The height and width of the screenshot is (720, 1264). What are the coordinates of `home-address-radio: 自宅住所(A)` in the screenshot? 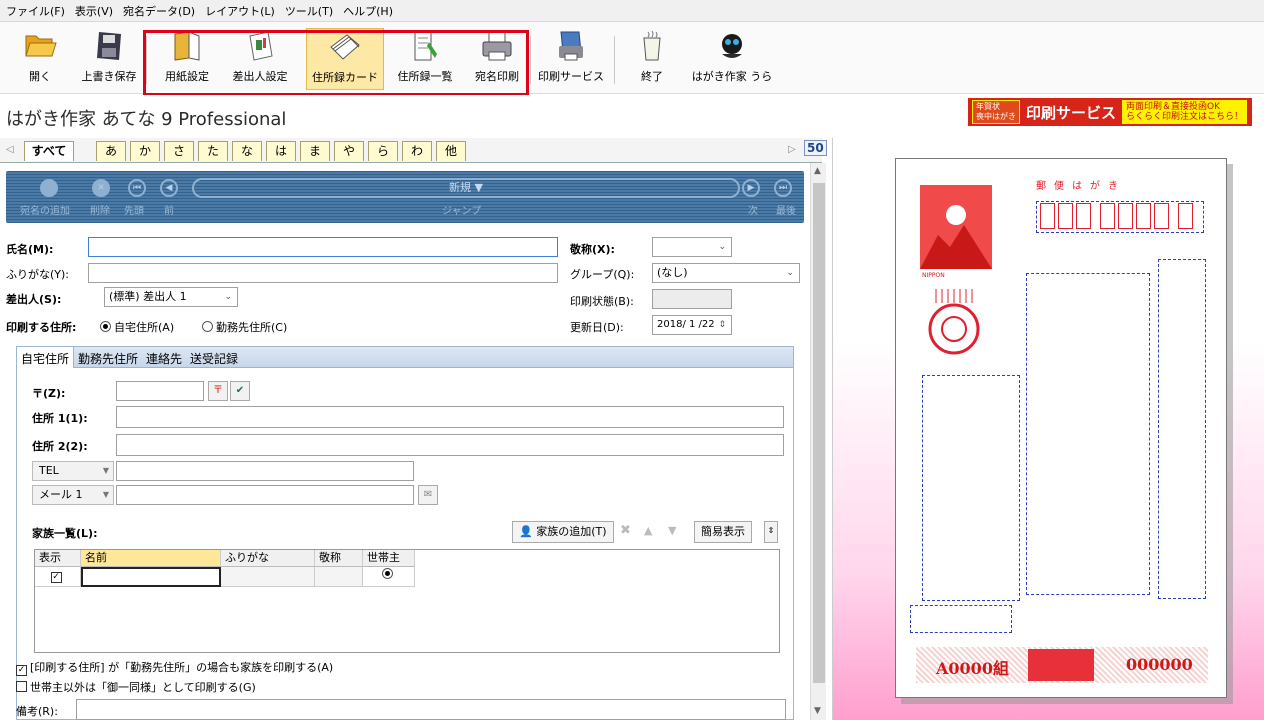 It's located at (137, 327).